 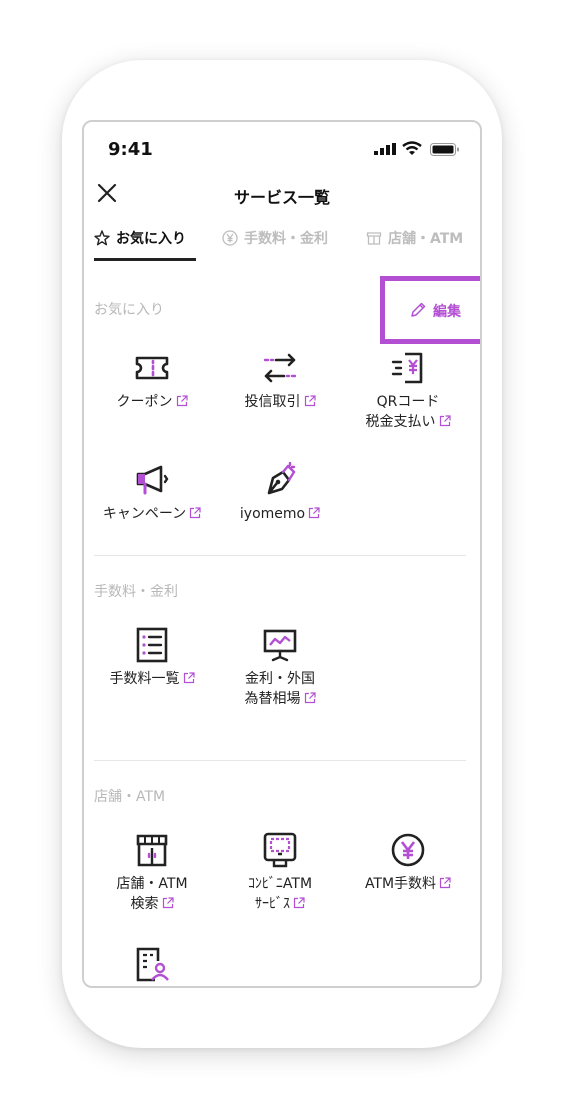 I want to click on investment-trust-label: 投信取引, so click(x=272, y=402).